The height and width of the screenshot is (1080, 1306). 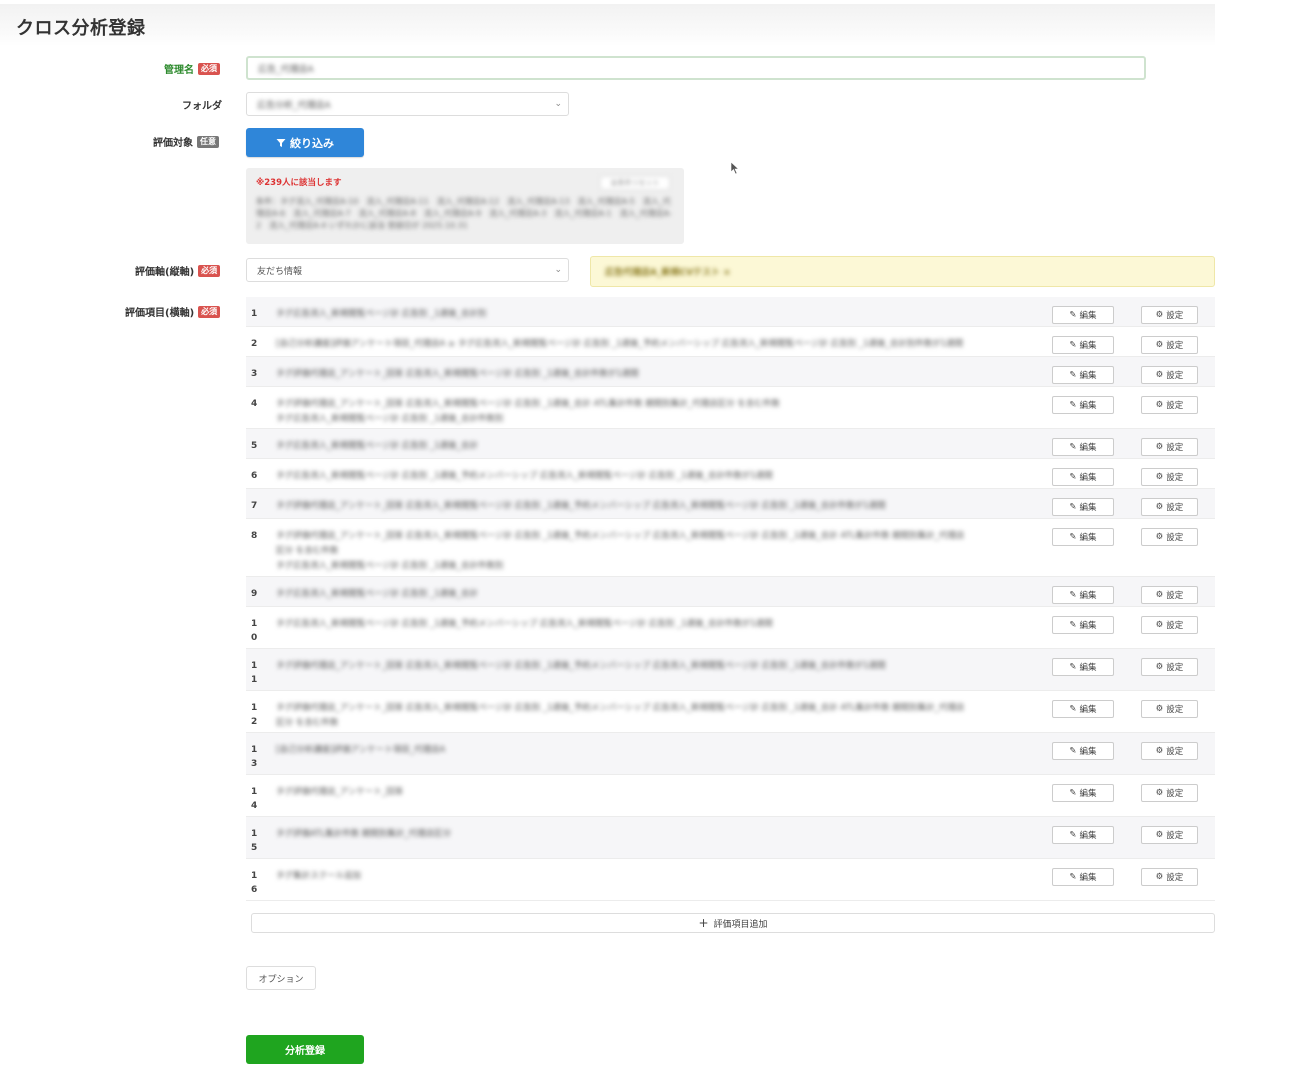 What do you see at coordinates (254, 715) in the screenshot?
I see `item-number: 12` at bounding box center [254, 715].